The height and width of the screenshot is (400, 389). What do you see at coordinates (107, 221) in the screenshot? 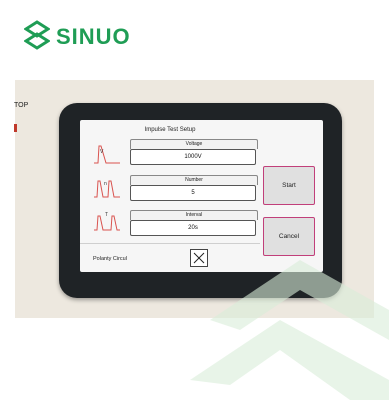
I see `interval-waveform-icon: T` at bounding box center [107, 221].